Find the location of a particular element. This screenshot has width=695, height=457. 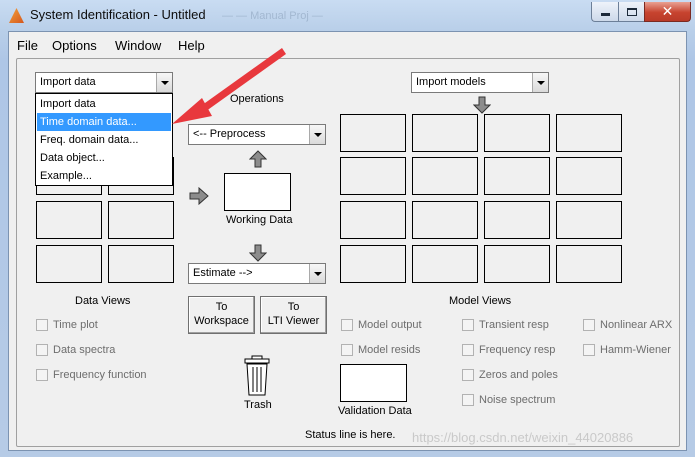

minimize-icon is located at coordinates (605, 14).